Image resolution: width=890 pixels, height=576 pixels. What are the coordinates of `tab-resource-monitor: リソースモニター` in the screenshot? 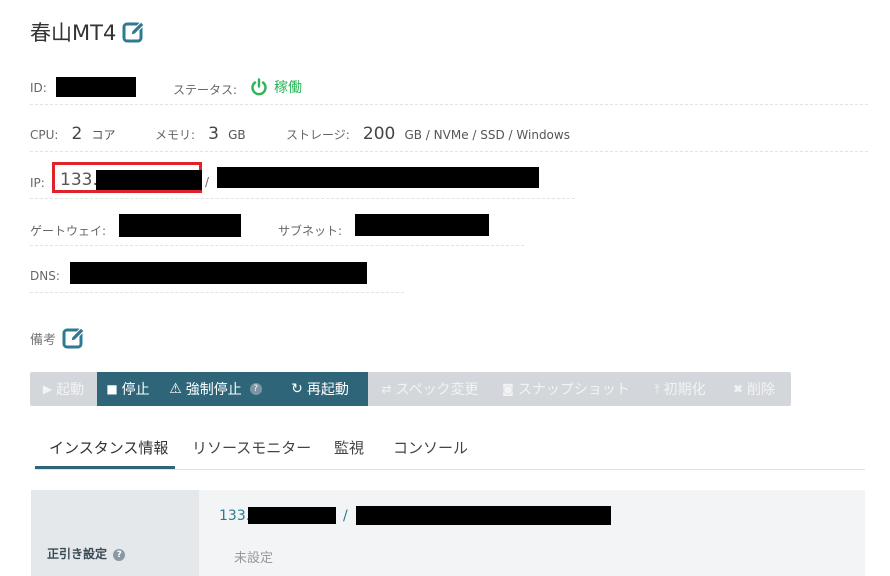 It's located at (251, 447).